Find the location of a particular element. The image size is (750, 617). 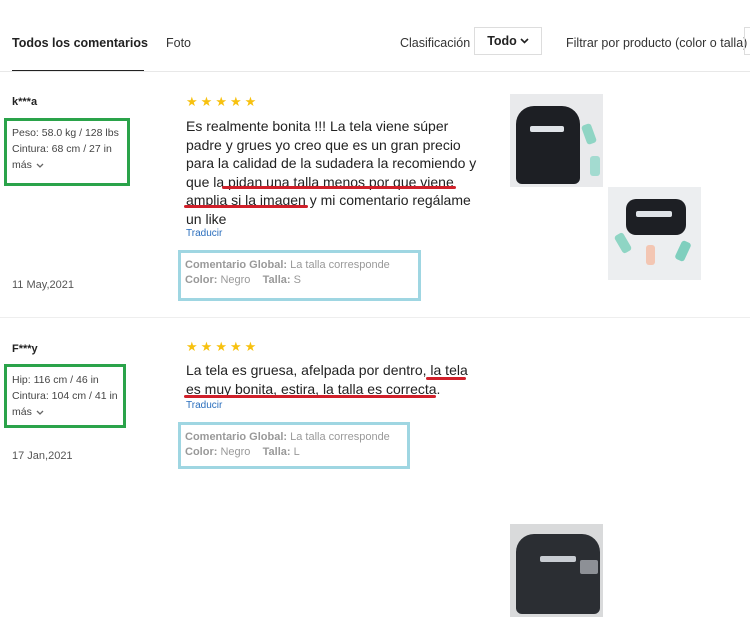

sort-select: Todo is located at coordinates (508, 41).